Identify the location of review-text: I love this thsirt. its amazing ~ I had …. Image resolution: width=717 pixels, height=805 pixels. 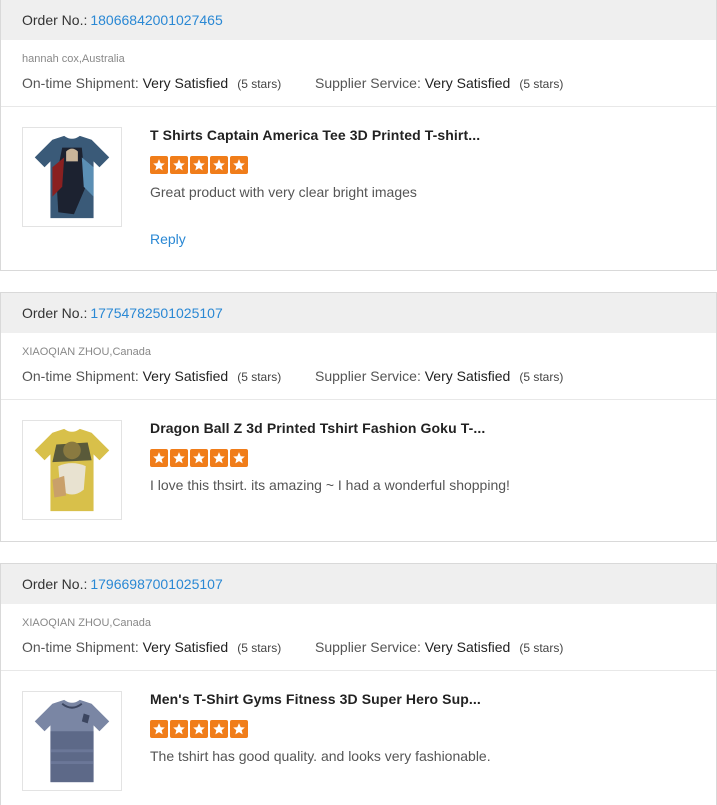
(330, 485).